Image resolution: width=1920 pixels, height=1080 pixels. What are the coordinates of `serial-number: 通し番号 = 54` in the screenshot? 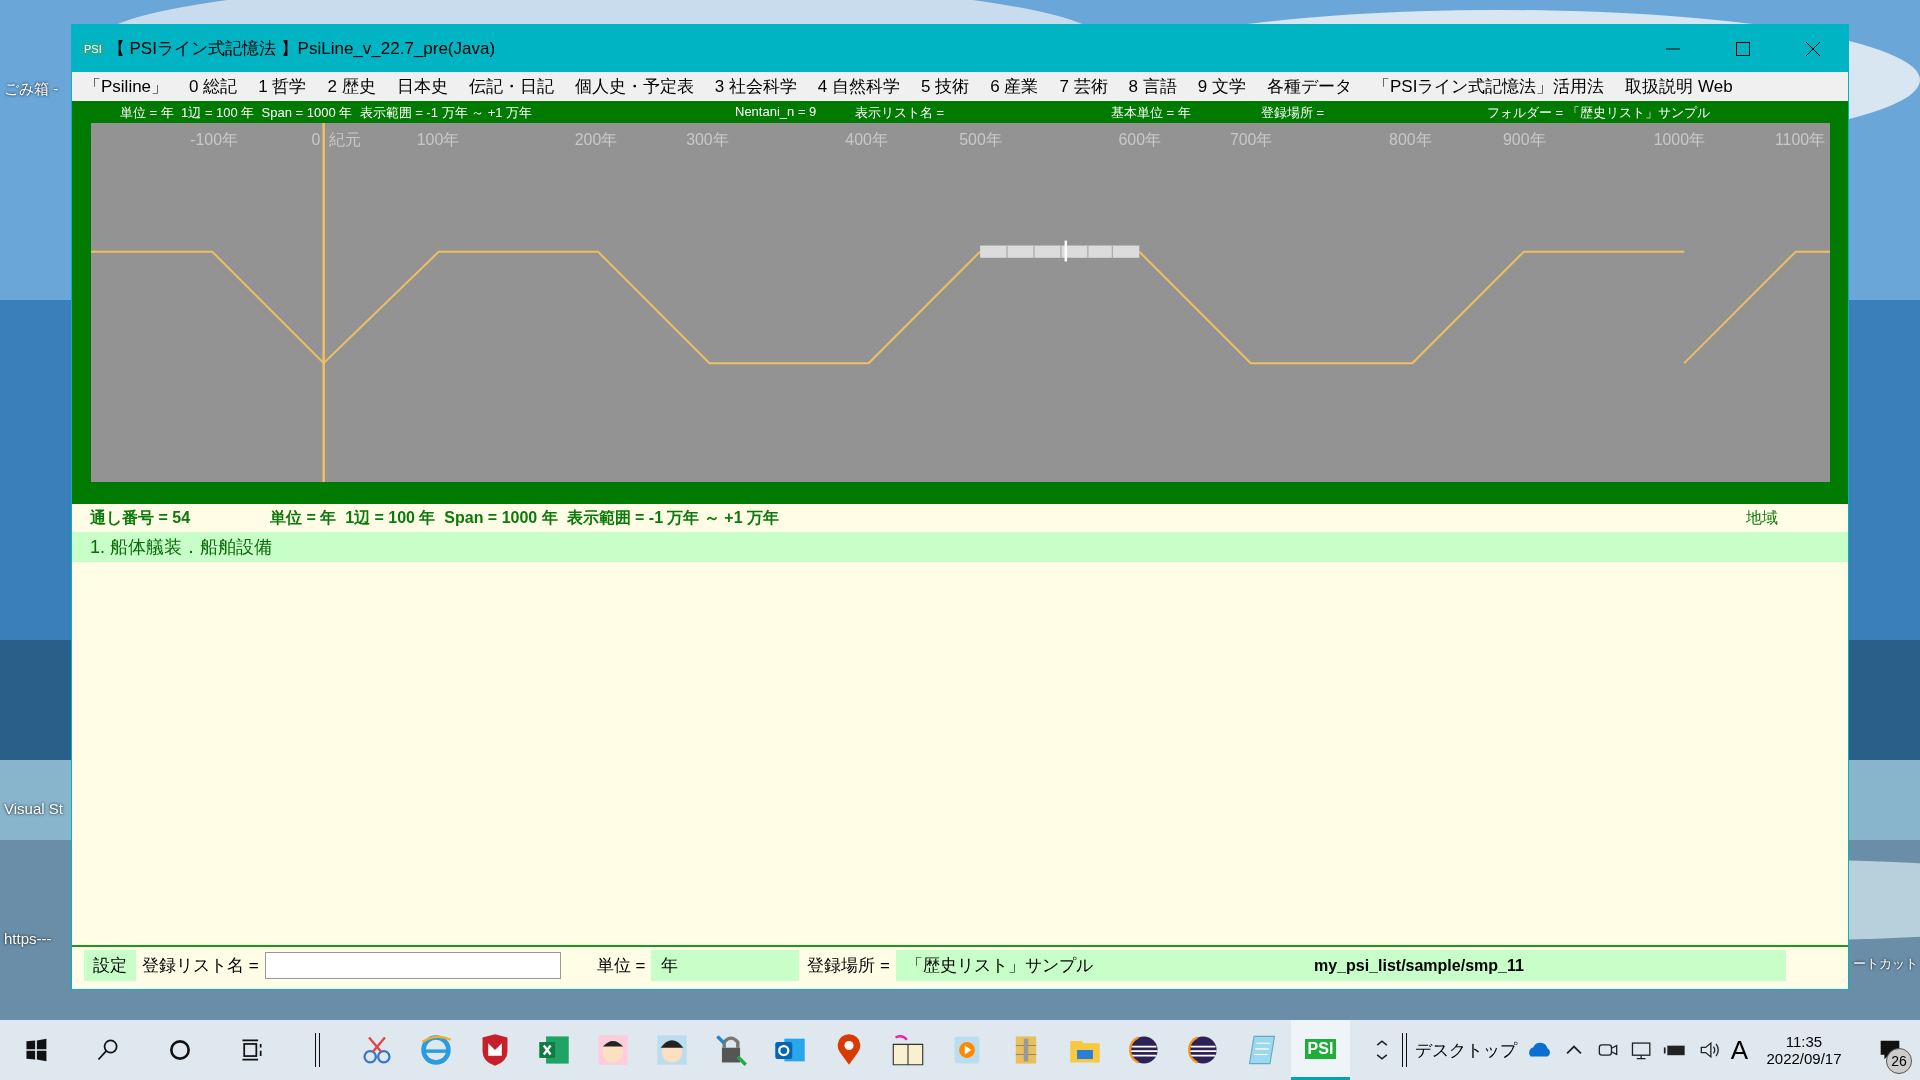 It's located at (141, 517).